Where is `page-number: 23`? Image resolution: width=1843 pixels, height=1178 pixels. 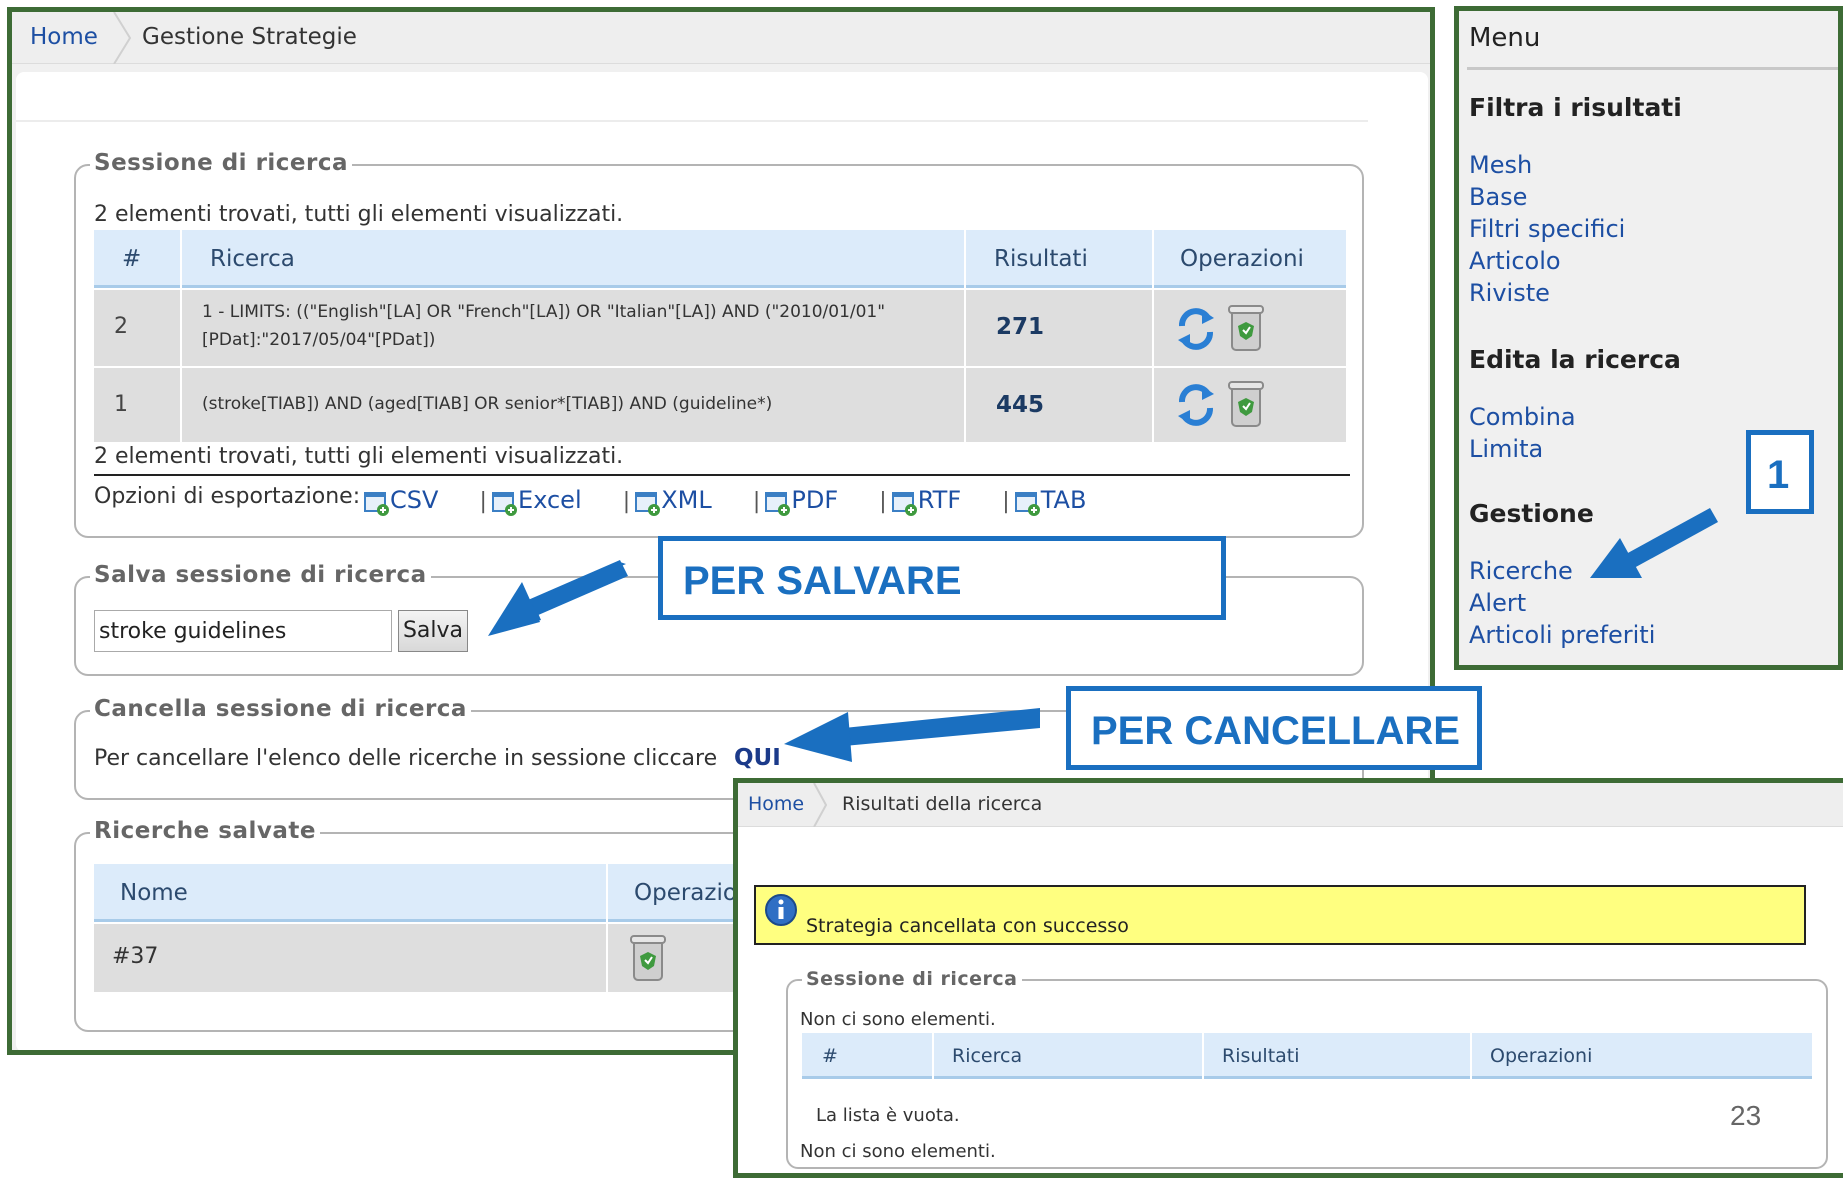 page-number: 23 is located at coordinates (1746, 1115).